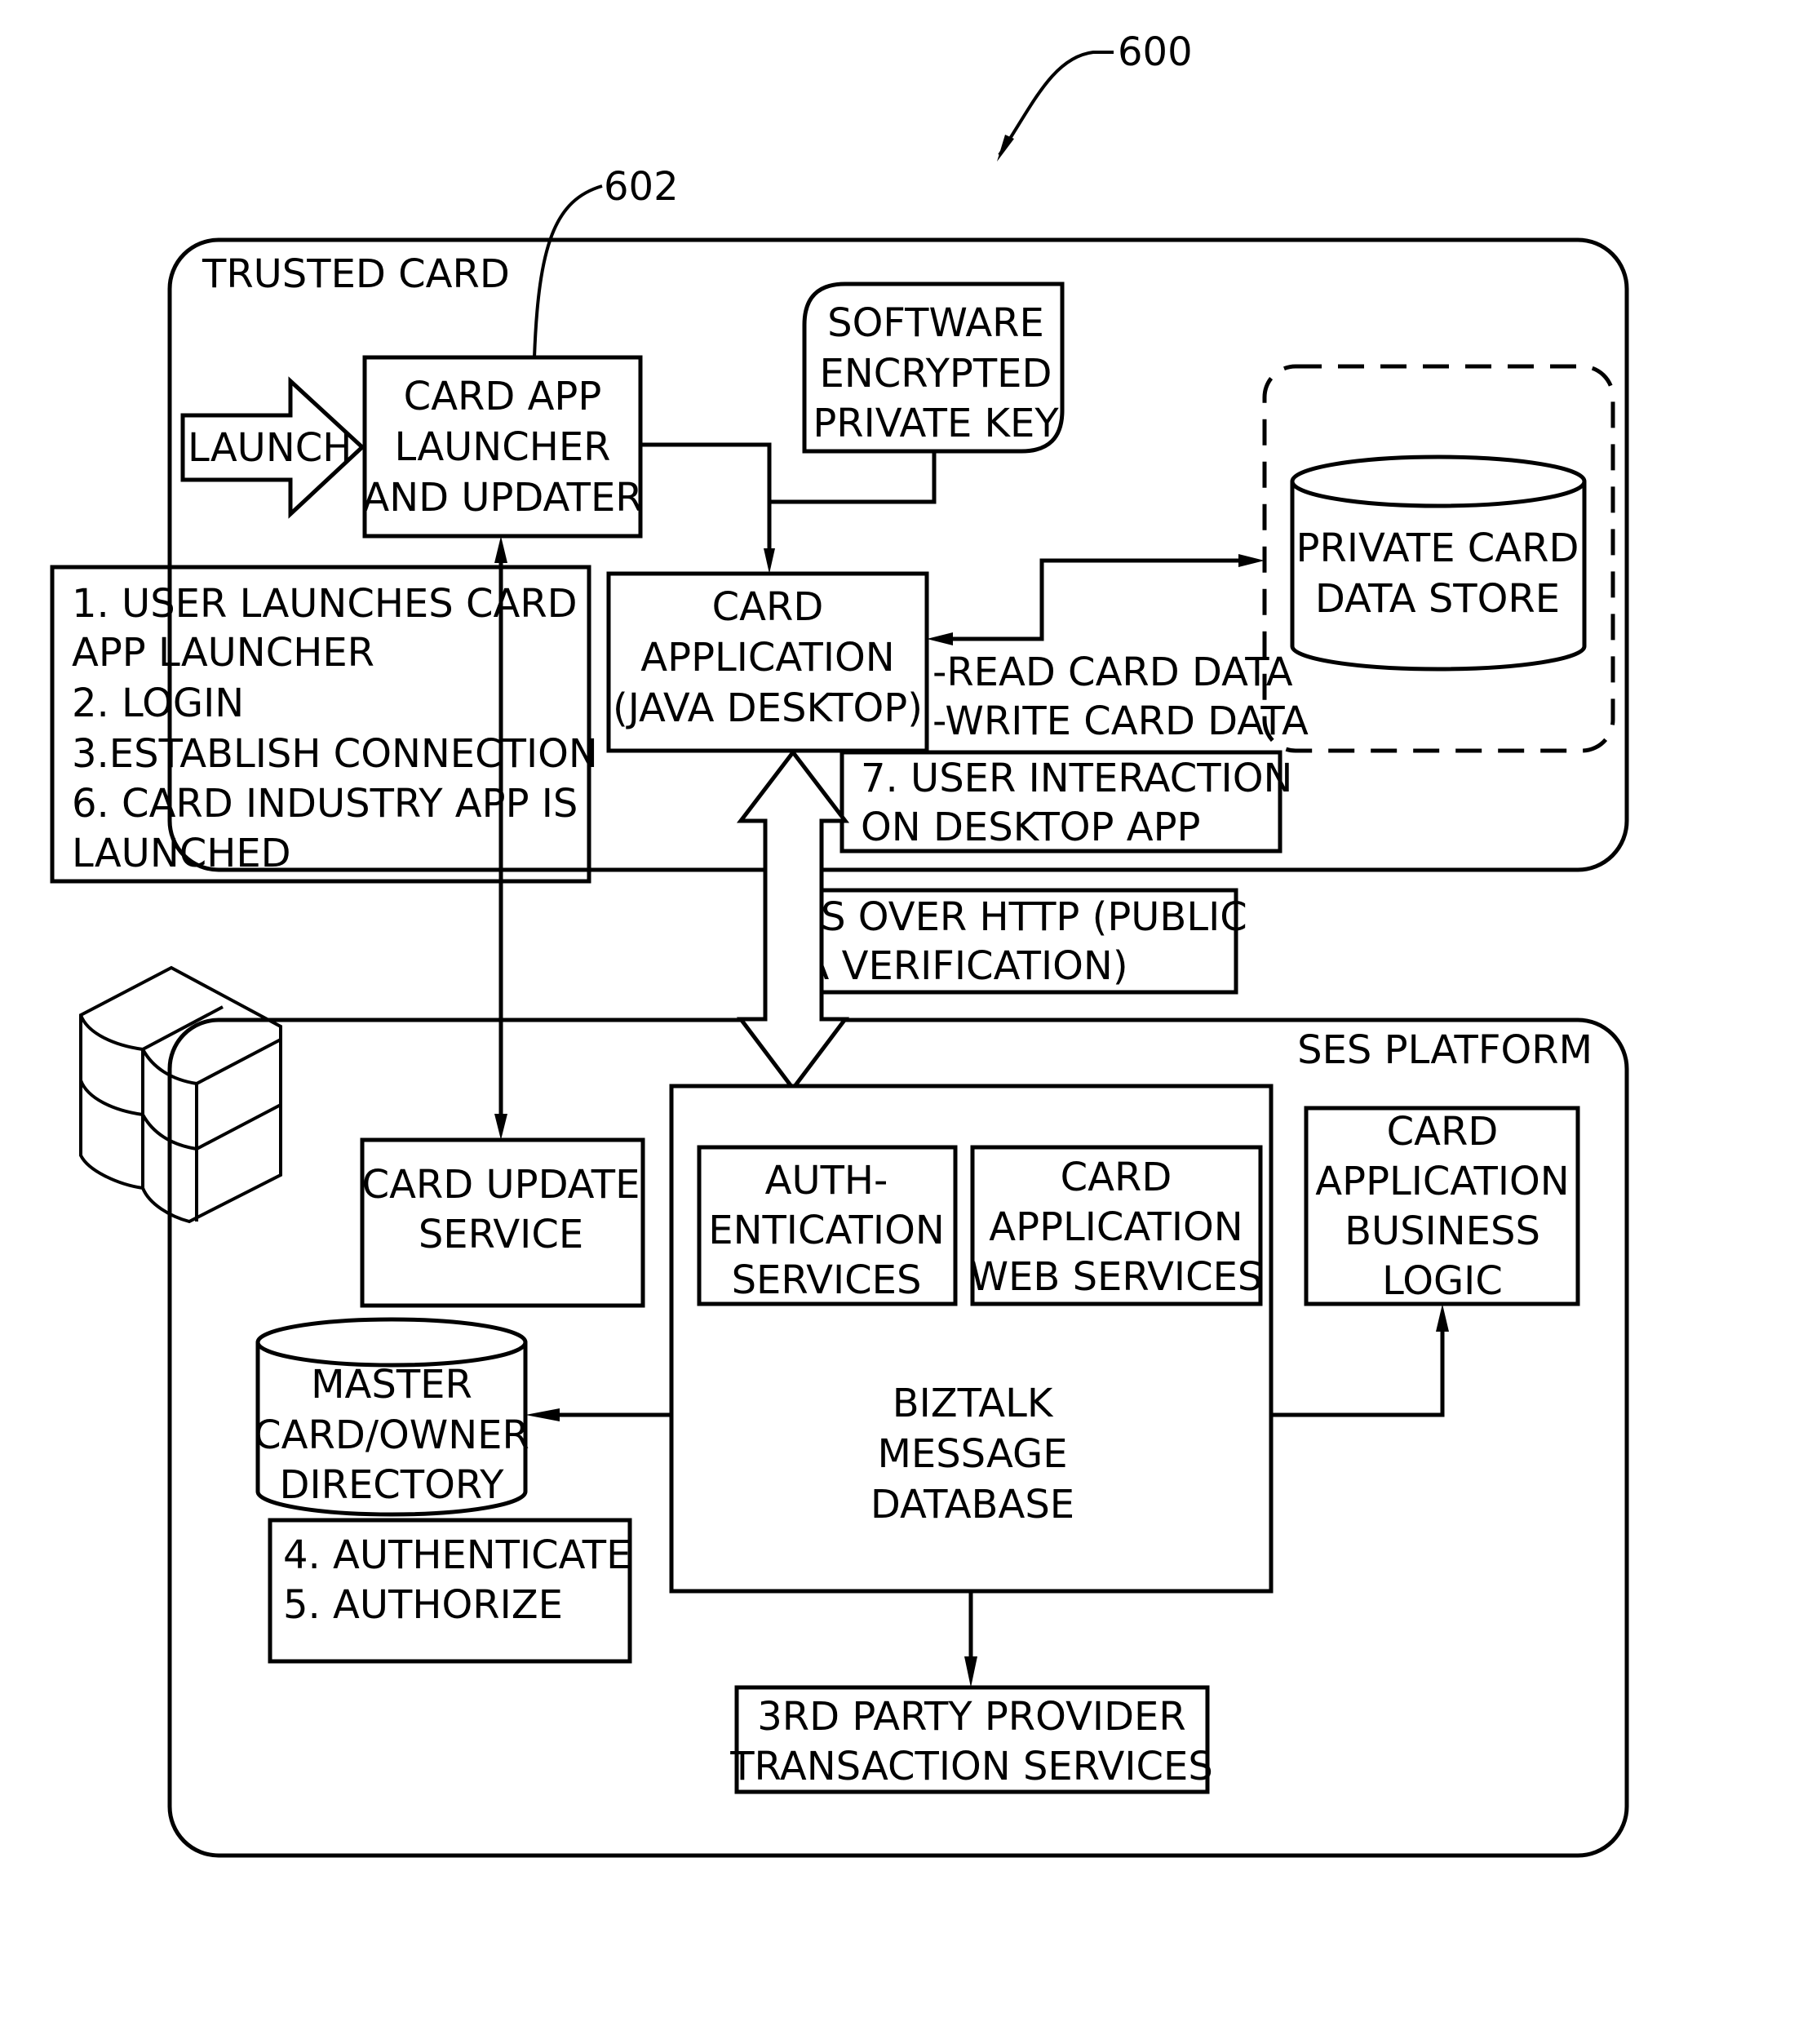  What do you see at coordinates (1116, 1277) in the screenshot?
I see `web-services-line-3: WEB SERVICES` at bounding box center [1116, 1277].